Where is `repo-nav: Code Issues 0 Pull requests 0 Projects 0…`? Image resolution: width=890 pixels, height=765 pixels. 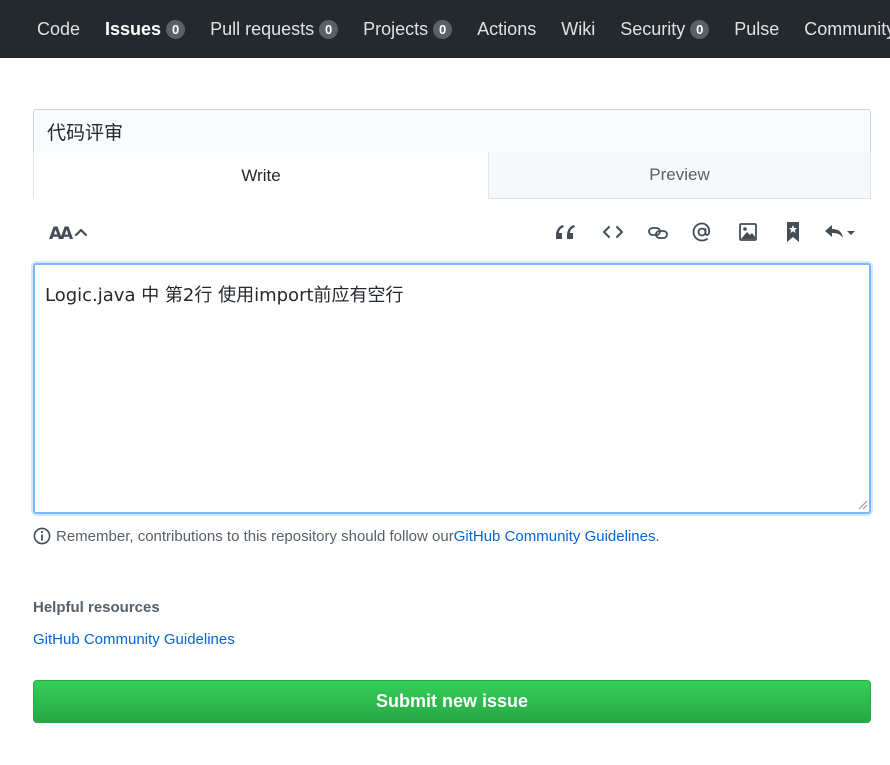 repo-nav: Code Issues 0 Pull requests 0 Projects 0… is located at coordinates (445, 29).